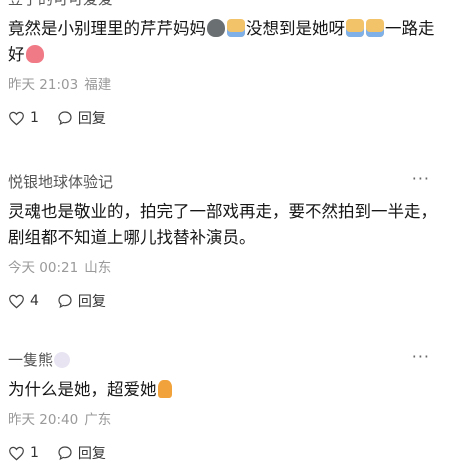 The height and width of the screenshot is (472, 455). Describe the element at coordinates (43, 268) in the screenshot. I see `comment-time: 今天 00:21` at that location.